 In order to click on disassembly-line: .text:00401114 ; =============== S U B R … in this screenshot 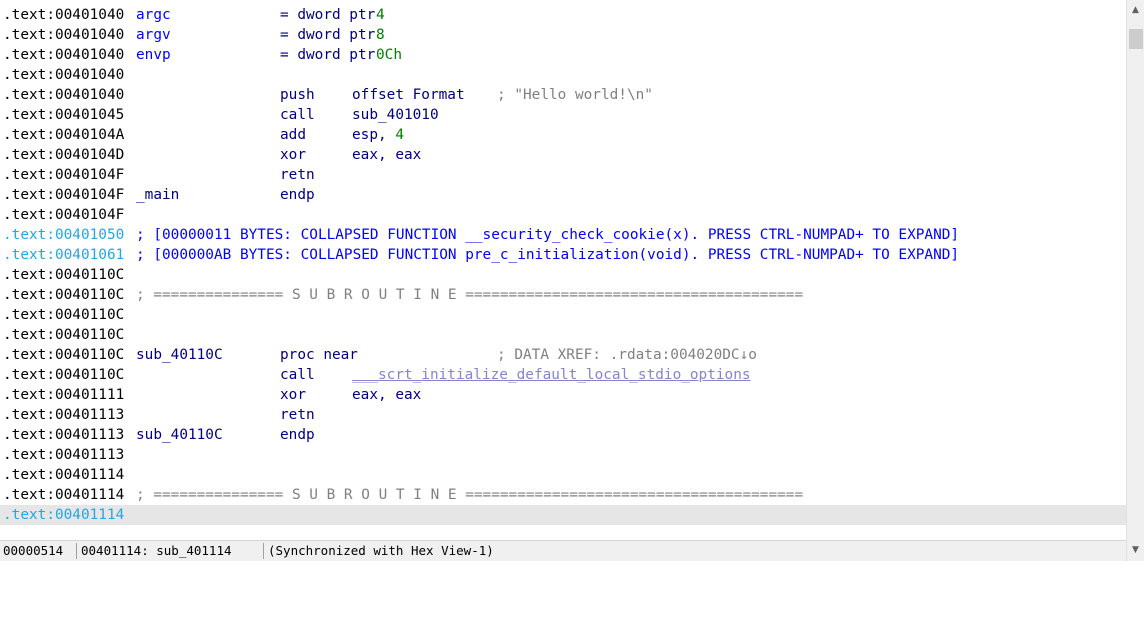, I will do `click(564, 495)`.